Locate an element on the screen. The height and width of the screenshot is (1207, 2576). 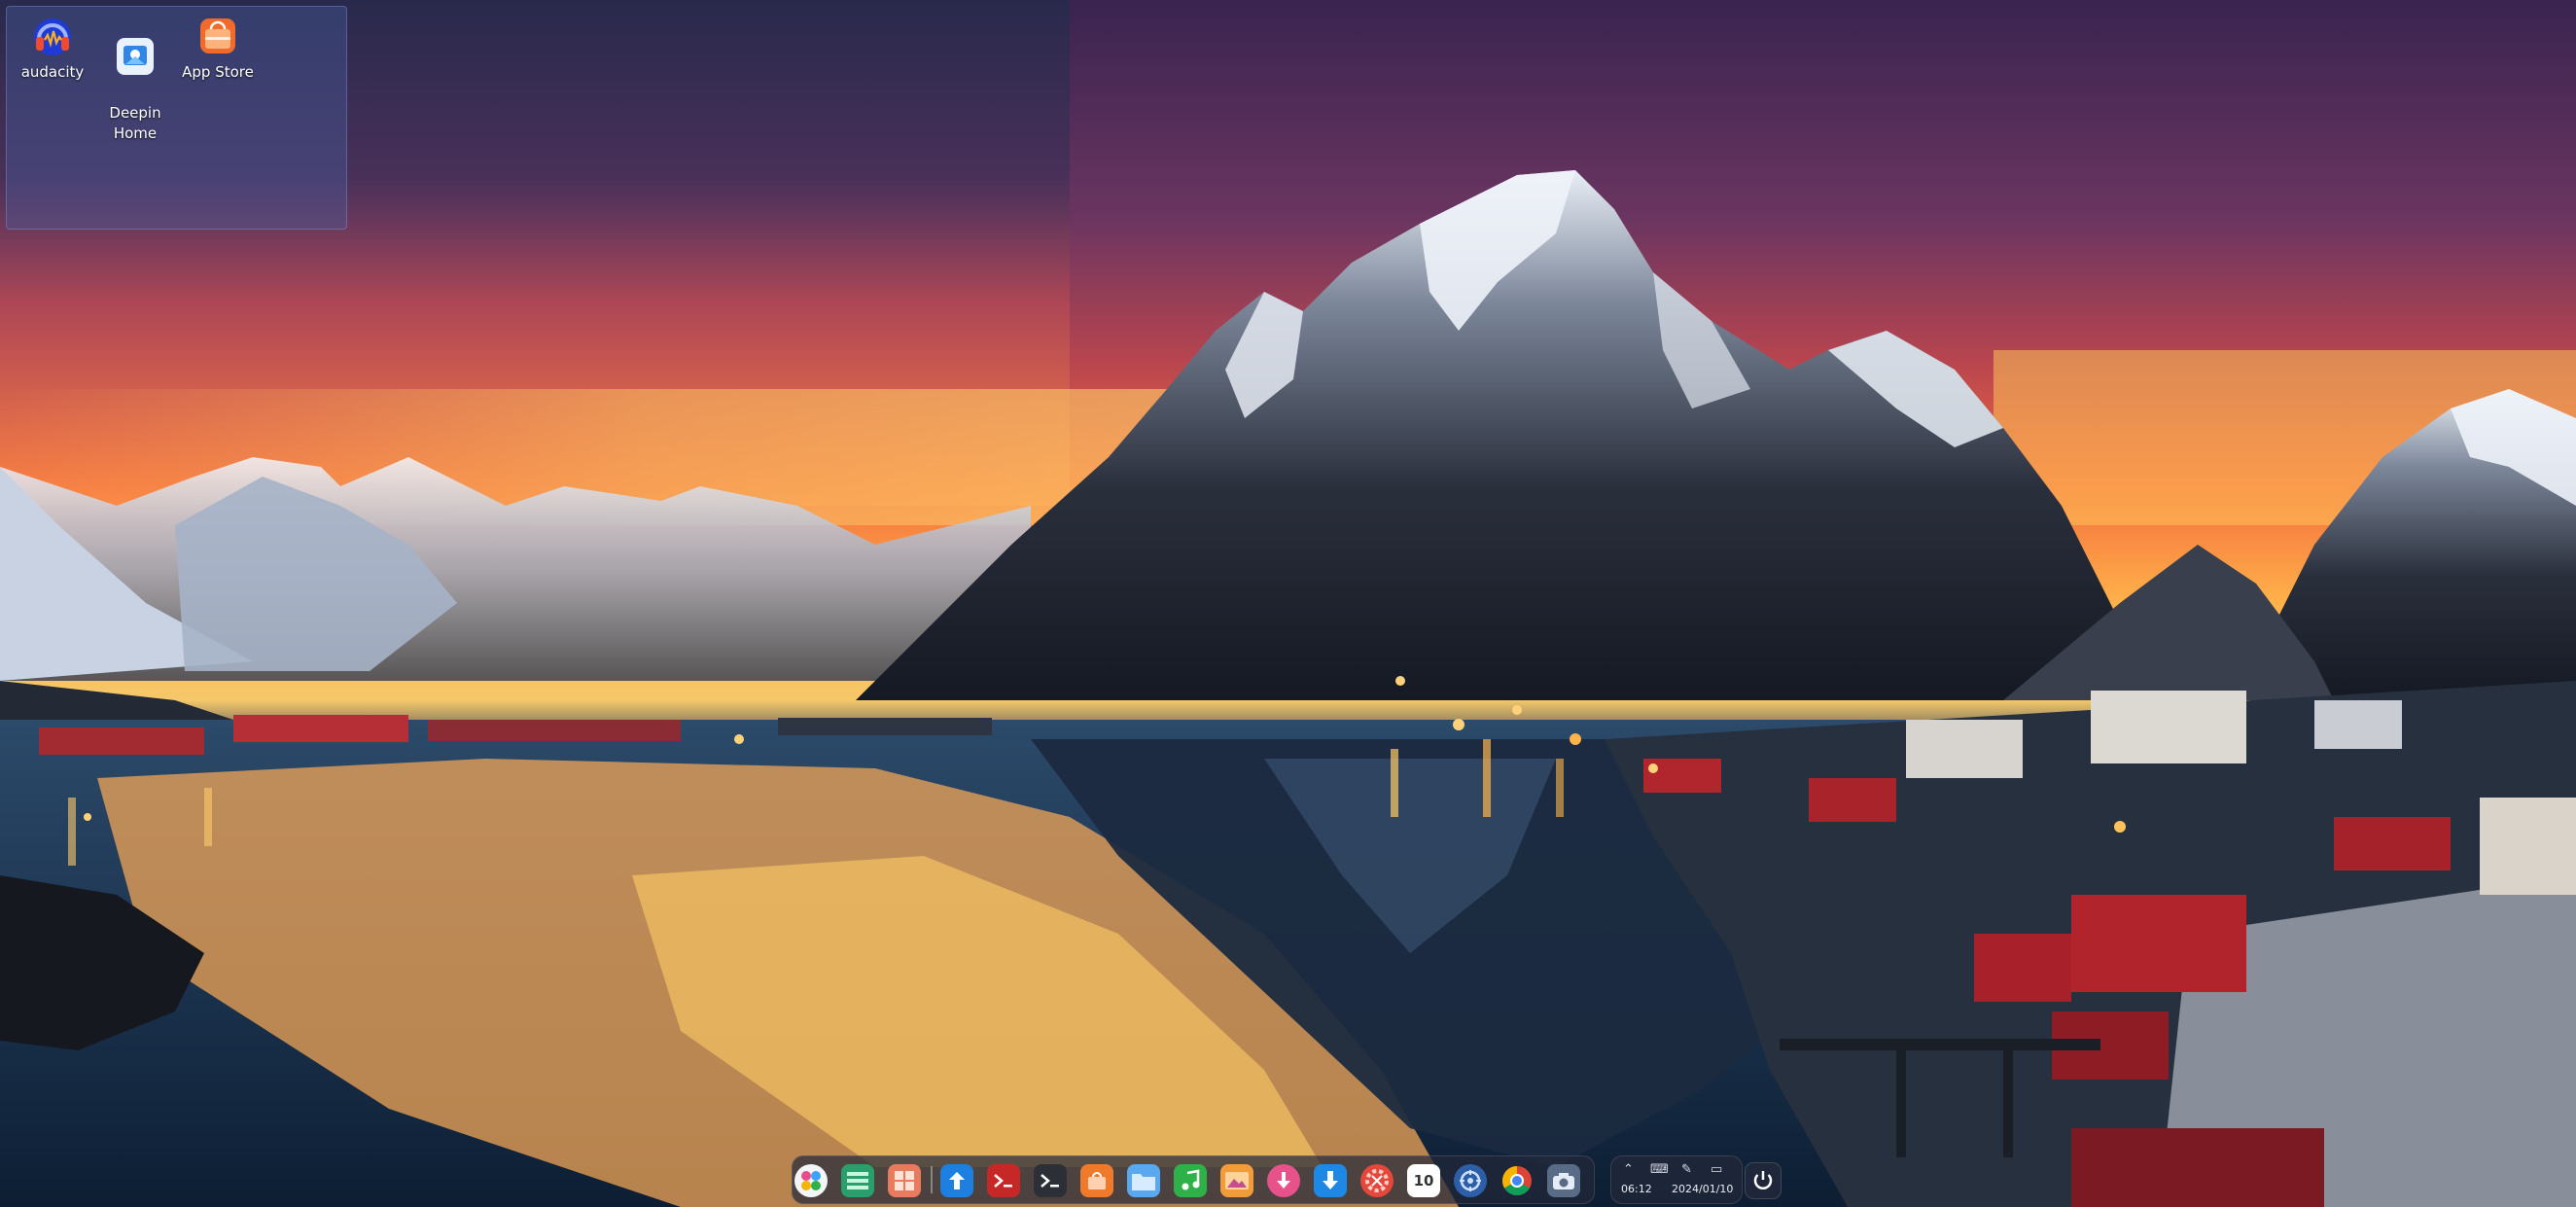
control-center-icon is located at coordinates (1471, 1180).